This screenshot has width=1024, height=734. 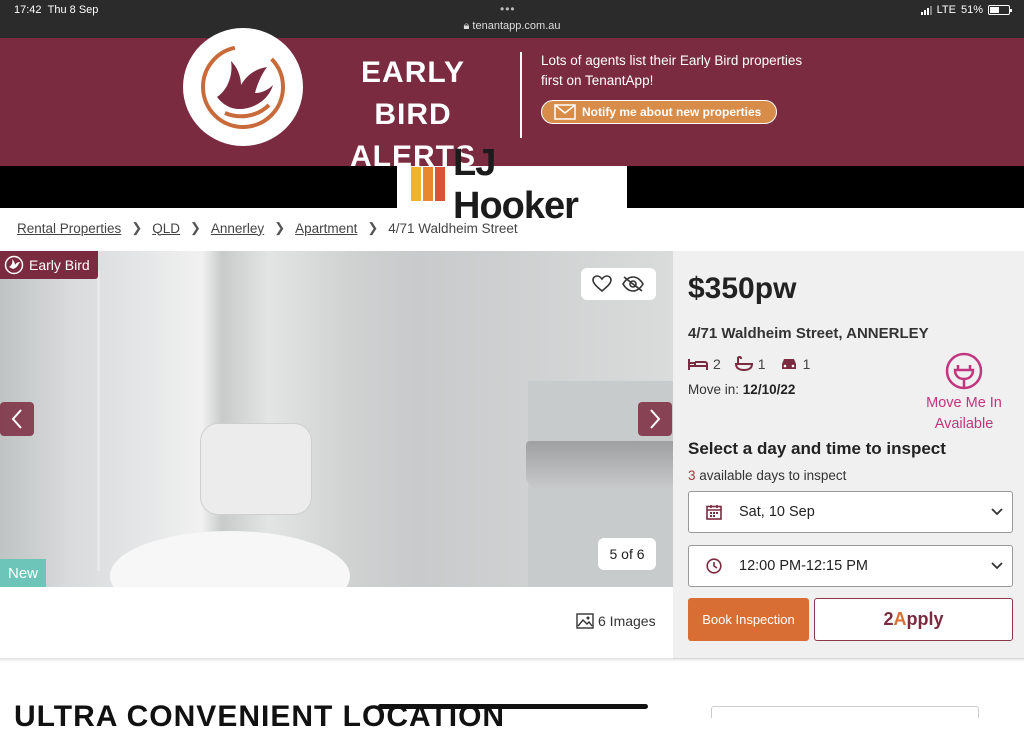 I want to click on cars-count: 1, so click(x=806, y=364).